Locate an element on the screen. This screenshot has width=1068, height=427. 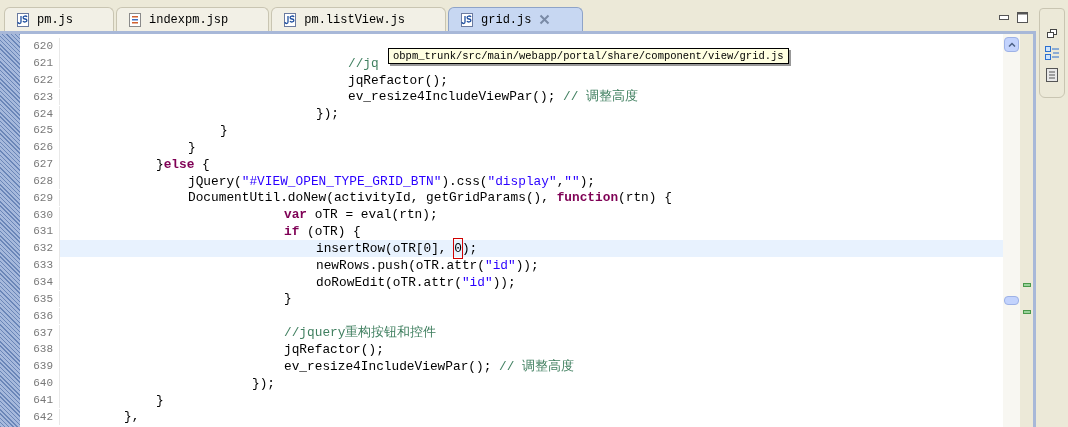
tooltip: obpm_trunk/src/main/webapp/portal/share/component/view/grid.js is located at coordinates (588, 56).